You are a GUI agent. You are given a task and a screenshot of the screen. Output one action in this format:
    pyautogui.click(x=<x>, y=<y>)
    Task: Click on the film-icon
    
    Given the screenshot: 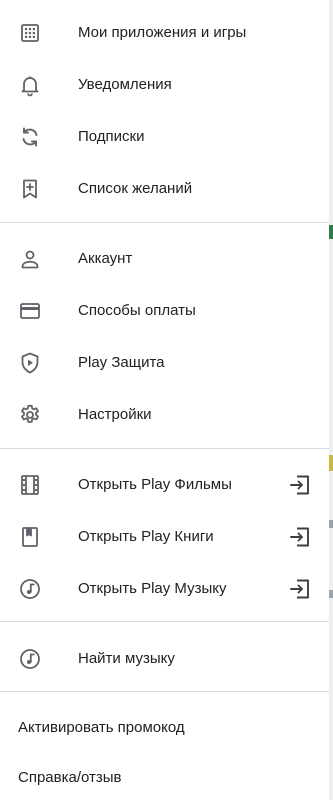 What is the action you would take?
    pyautogui.click(x=30, y=485)
    